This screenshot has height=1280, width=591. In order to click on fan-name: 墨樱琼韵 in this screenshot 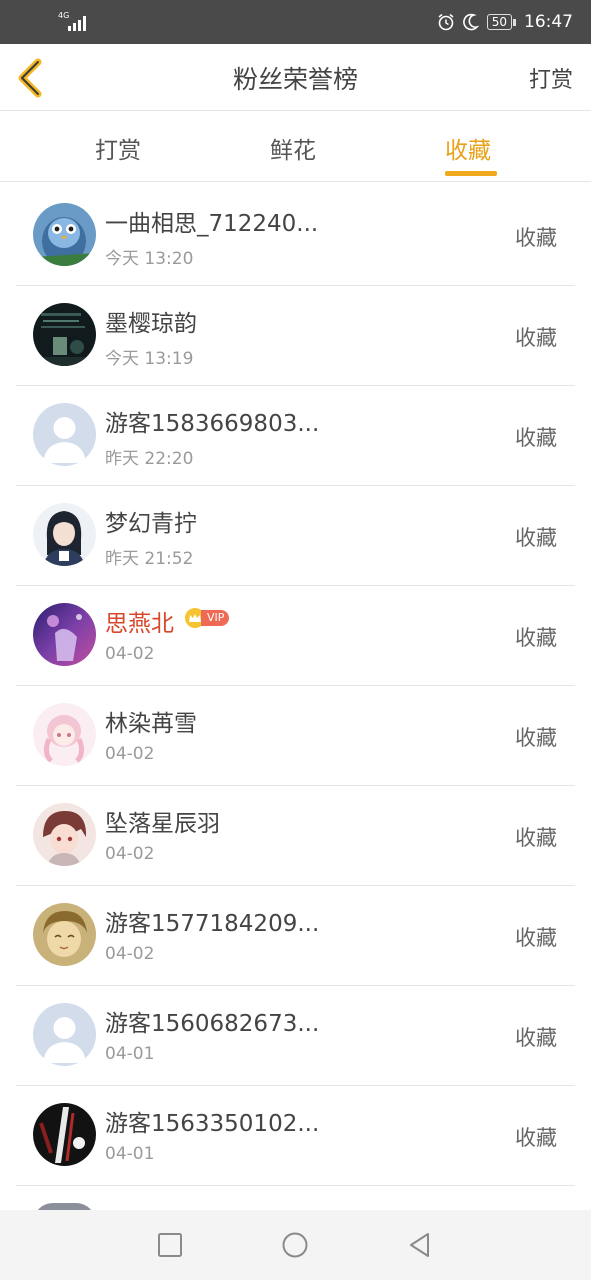, I will do `click(151, 324)`.